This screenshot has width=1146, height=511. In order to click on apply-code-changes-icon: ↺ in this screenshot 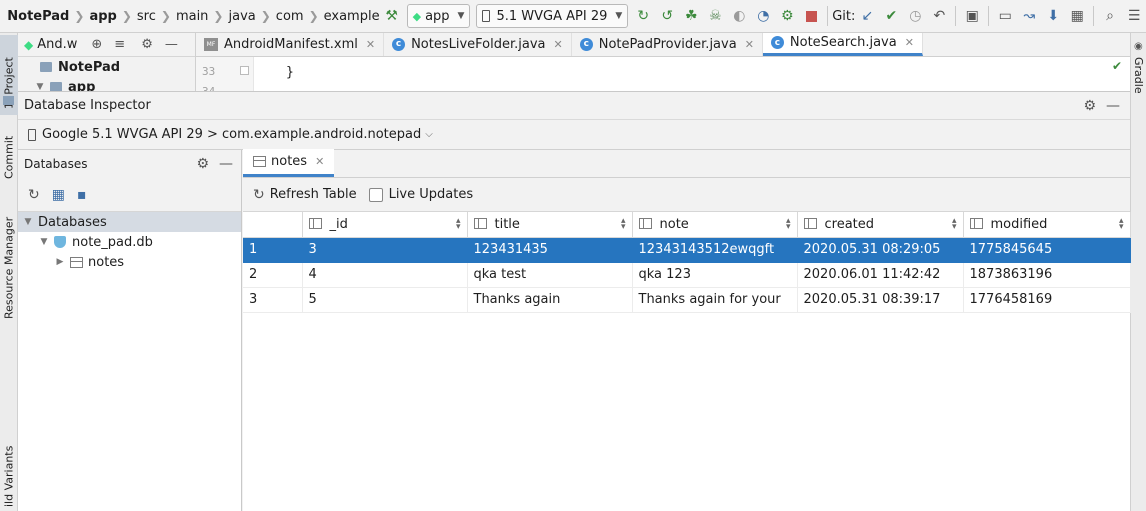, I will do `click(667, 16)`.